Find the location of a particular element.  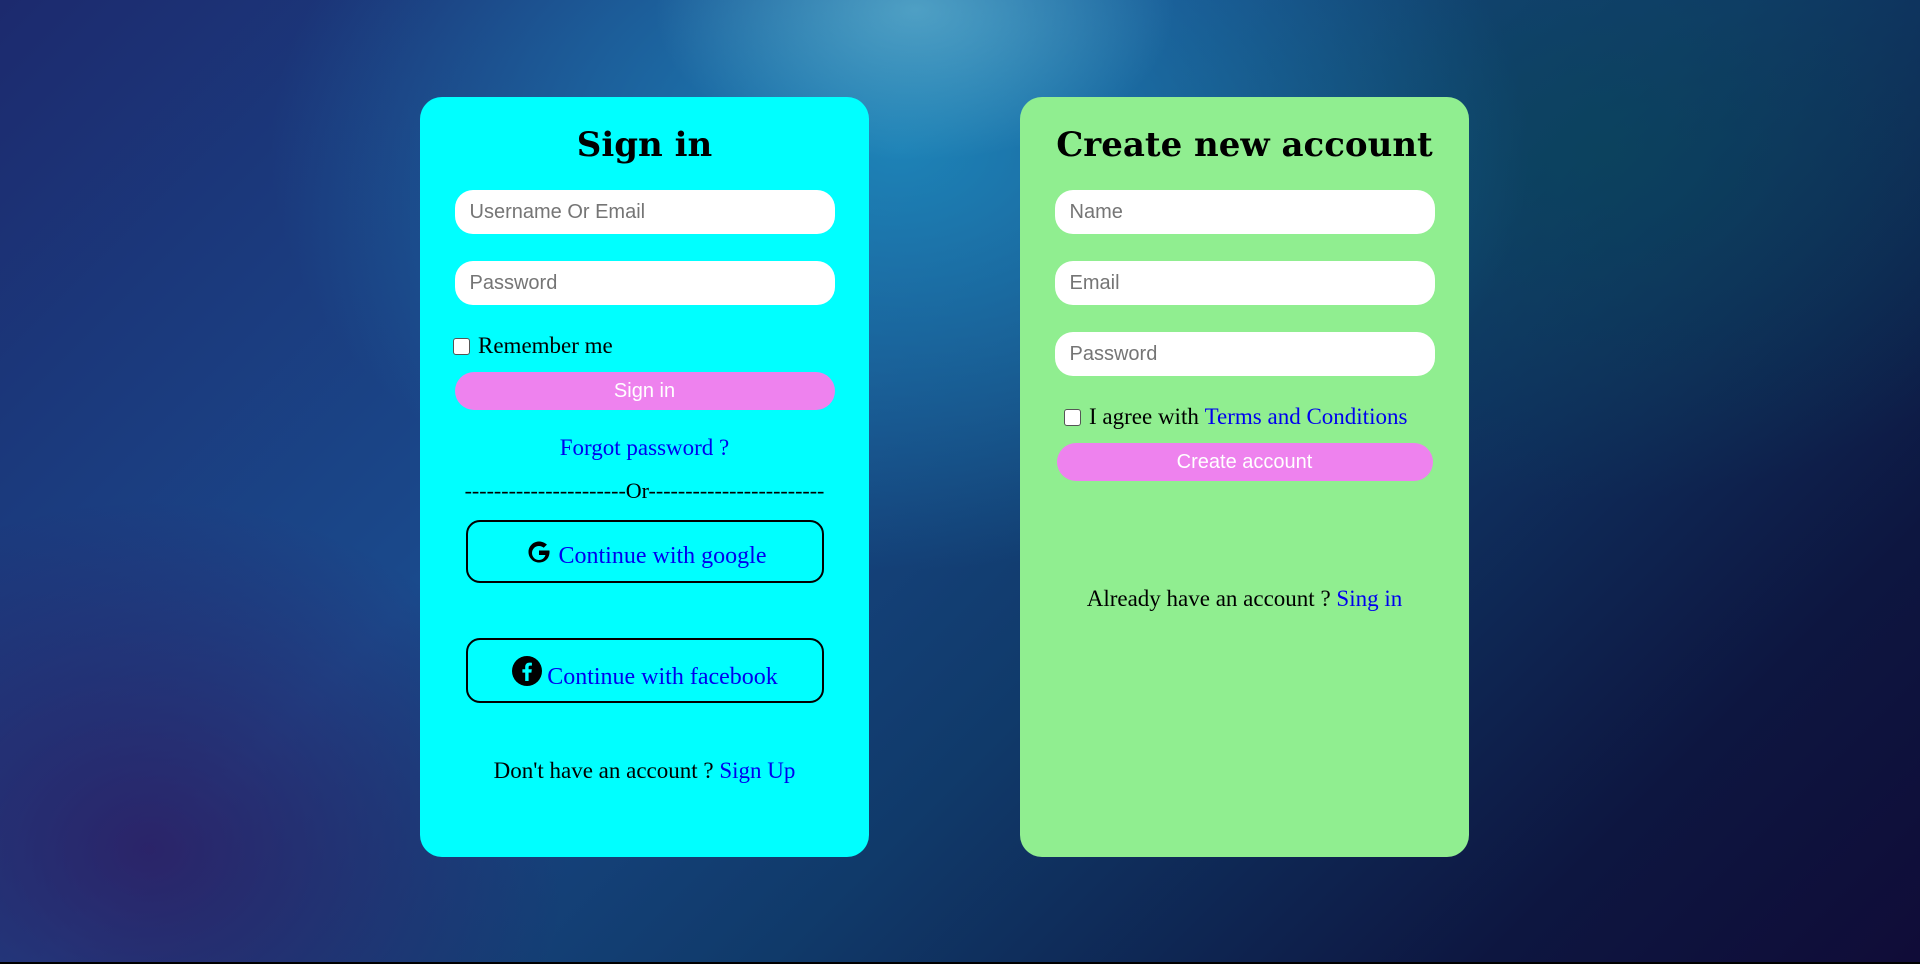

google-button: Continue with google is located at coordinates (644, 551).